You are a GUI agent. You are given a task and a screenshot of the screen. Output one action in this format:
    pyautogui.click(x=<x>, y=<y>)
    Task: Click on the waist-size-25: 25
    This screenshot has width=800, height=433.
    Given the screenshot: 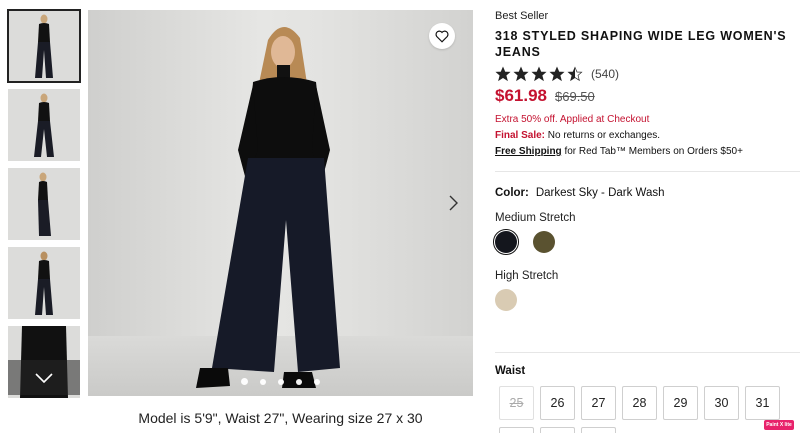 What is the action you would take?
    pyautogui.click(x=516, y=403)
    